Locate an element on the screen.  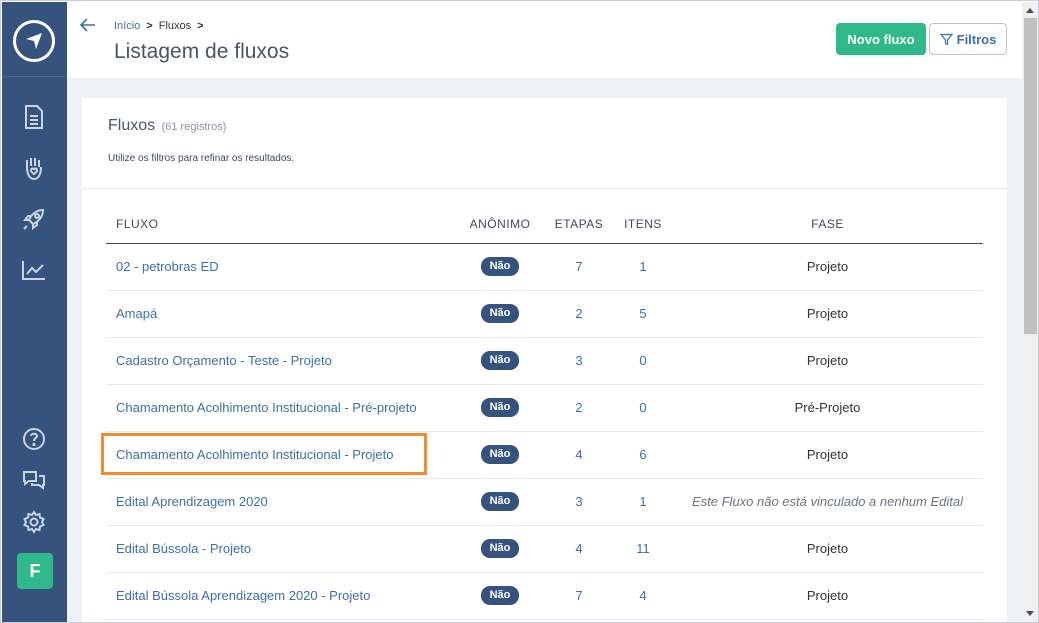
table-row: Amapá Não 2 5 Projeto is located at coordinates (544, 314).